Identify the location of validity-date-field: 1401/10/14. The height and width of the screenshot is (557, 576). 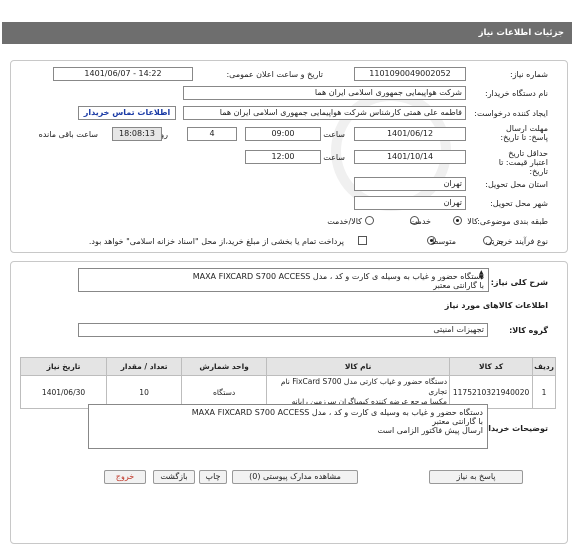
(410, 157).